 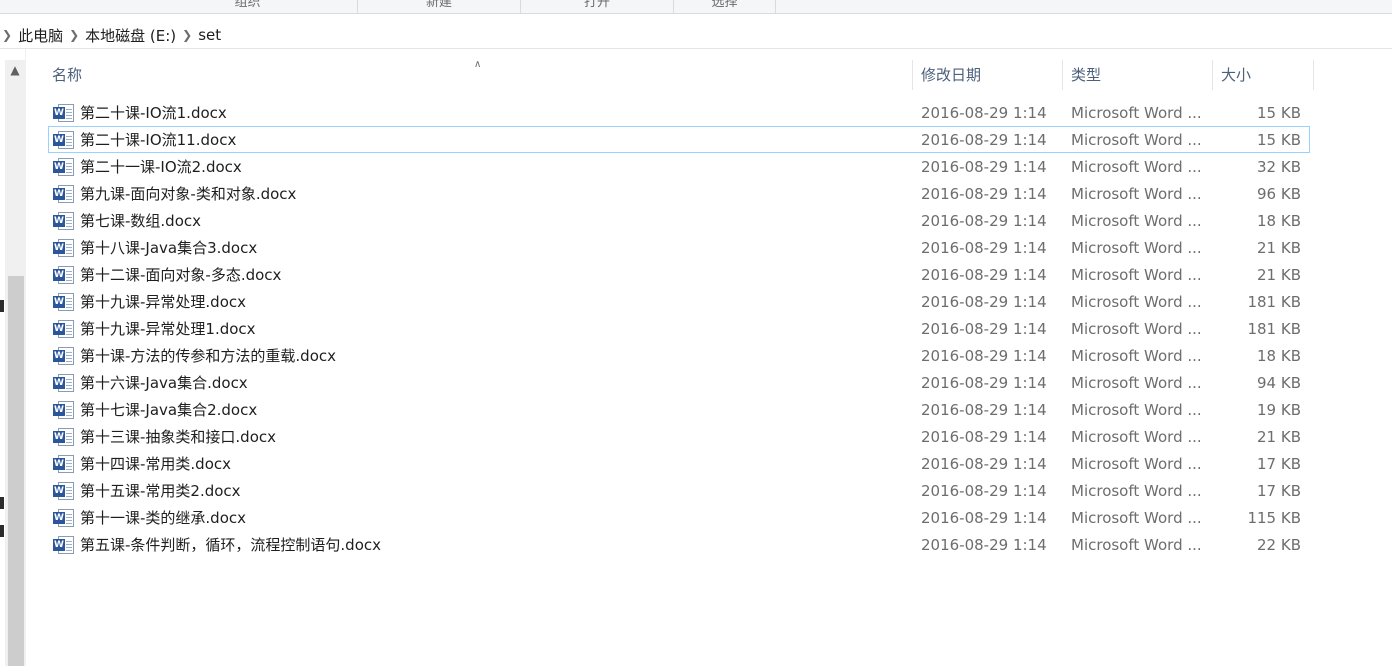 I want to click on file-name-cell: W 第十四课-常用类.docx, so click(x=481, y=463).